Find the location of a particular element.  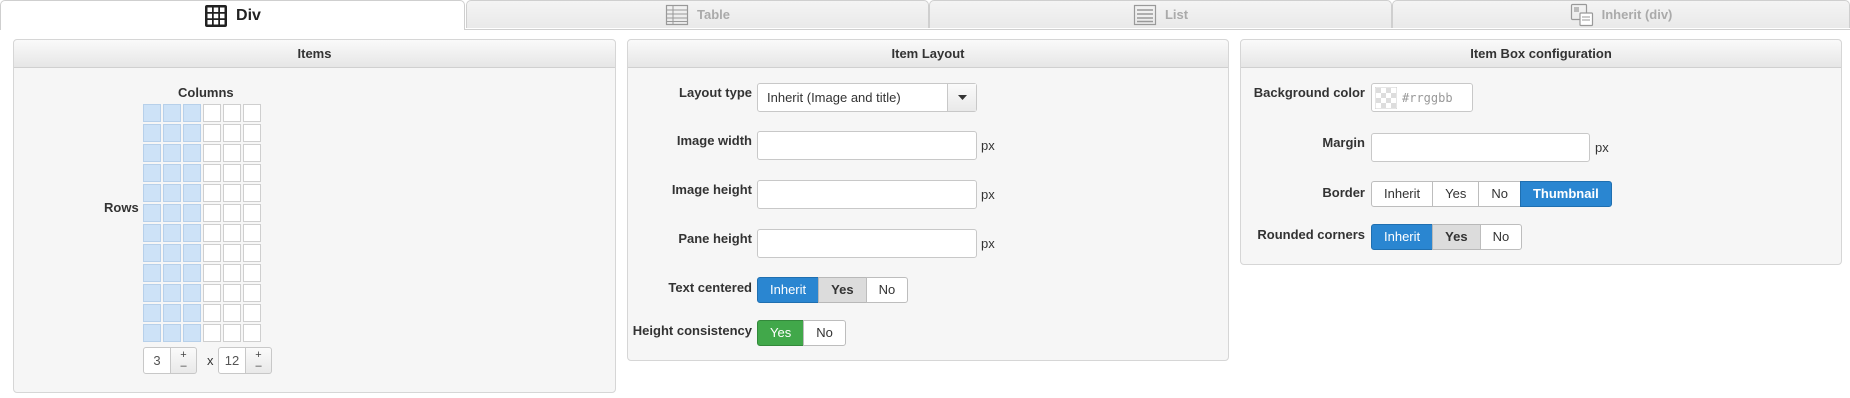

rows-stepper-buttons: + – is located at coordinates (259, 360).